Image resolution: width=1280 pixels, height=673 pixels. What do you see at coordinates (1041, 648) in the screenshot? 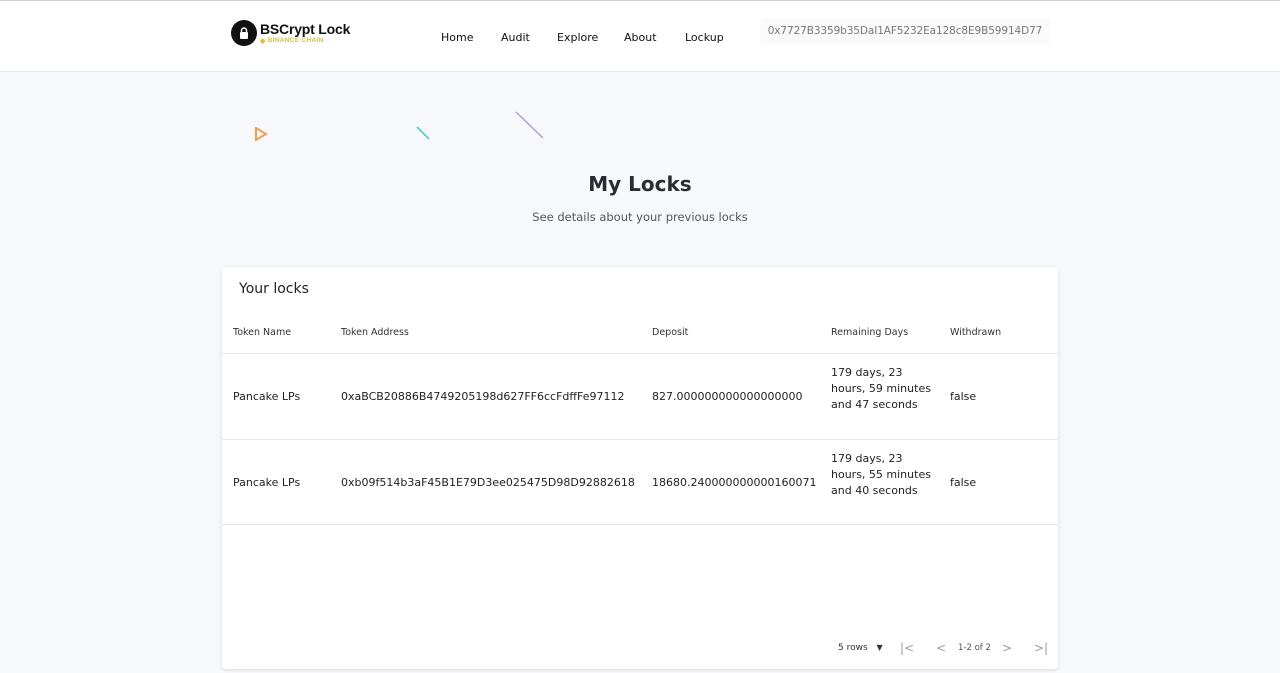
I see `last-page-icon: >|` at bounding box center [1041, 648].